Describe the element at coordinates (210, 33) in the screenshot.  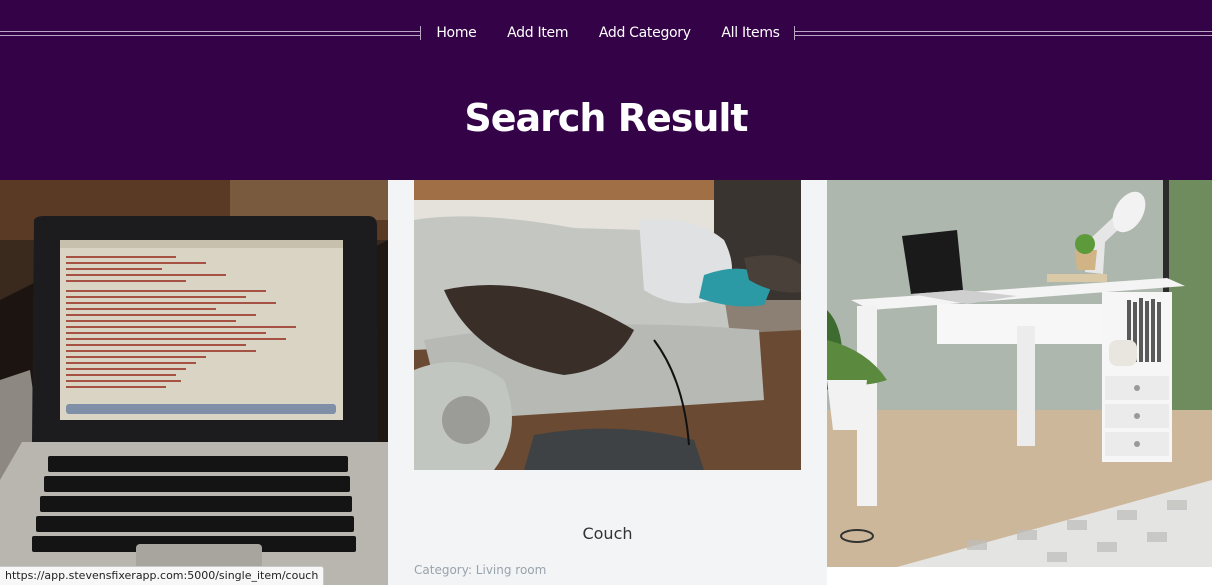
I see `nav-divider-left` at that location.